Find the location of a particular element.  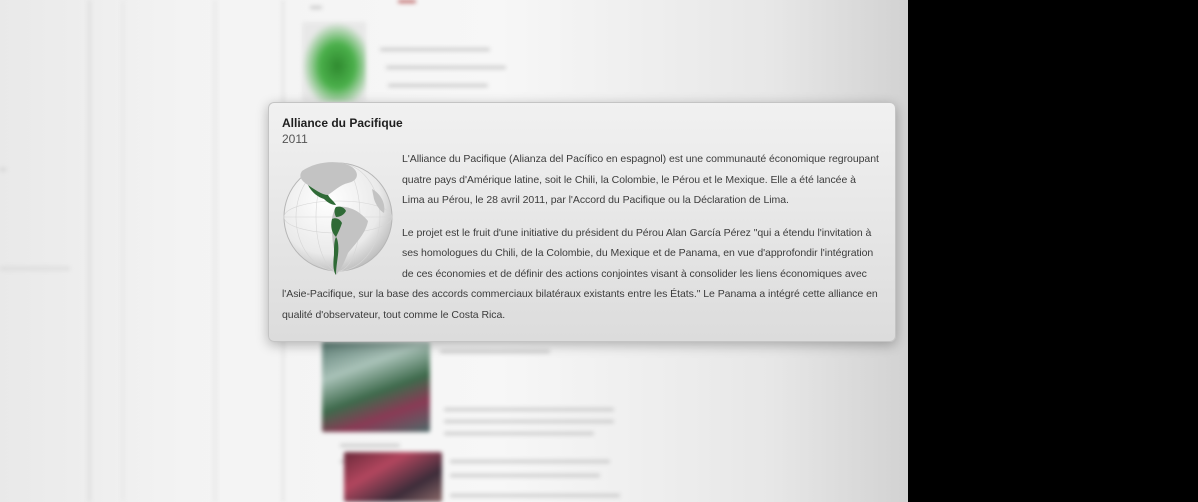

popover-title: Alliance du Pacifique is located at coordinates (342, 123).